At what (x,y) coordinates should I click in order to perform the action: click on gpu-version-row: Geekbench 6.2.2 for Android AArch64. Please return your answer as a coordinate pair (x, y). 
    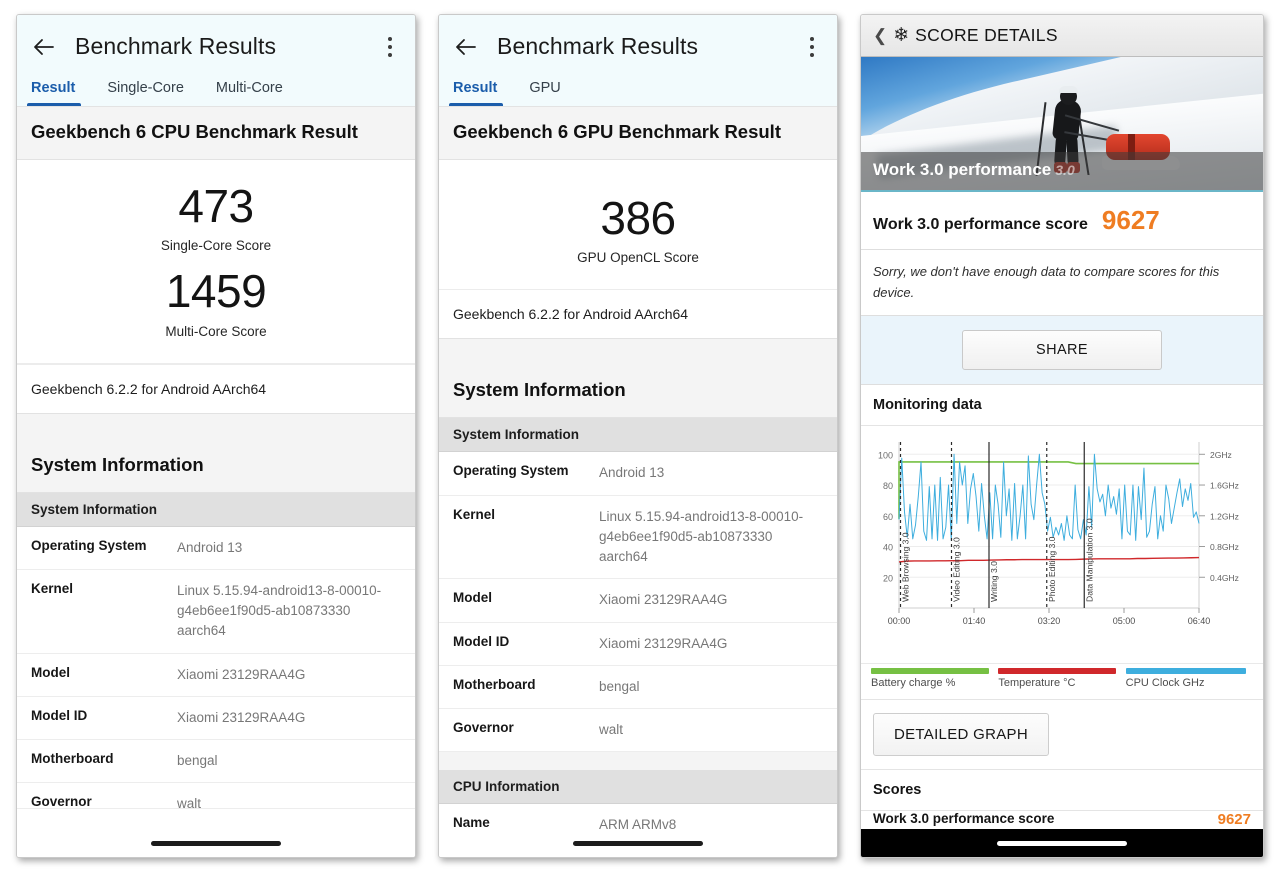
    Looking at the image, I should click on (638, 314).